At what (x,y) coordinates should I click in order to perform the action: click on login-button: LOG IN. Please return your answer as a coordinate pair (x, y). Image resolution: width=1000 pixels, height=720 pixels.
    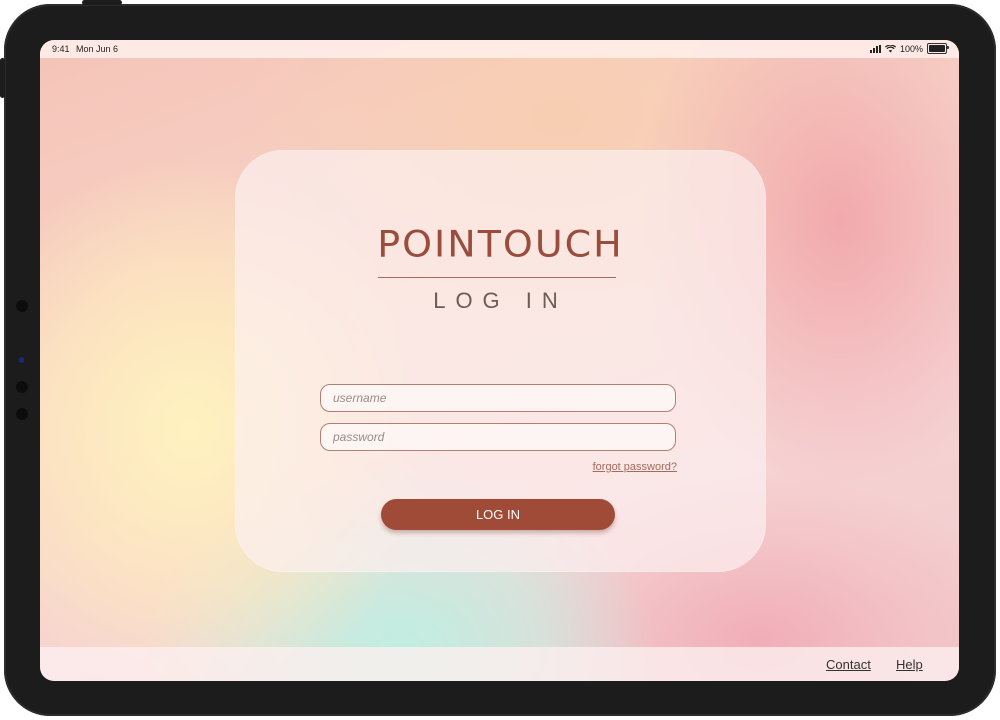
    Looking at the image, I should click on (498, 514).